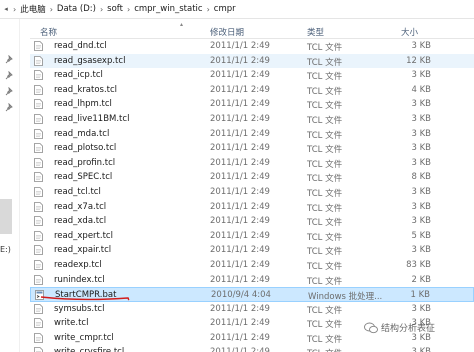 This screenshot has height=352, width=474. I want to click on file-row: read_dnd.tcl 2011/1/1 2:49 TCL 文件 3 KB, so click(252, 46).